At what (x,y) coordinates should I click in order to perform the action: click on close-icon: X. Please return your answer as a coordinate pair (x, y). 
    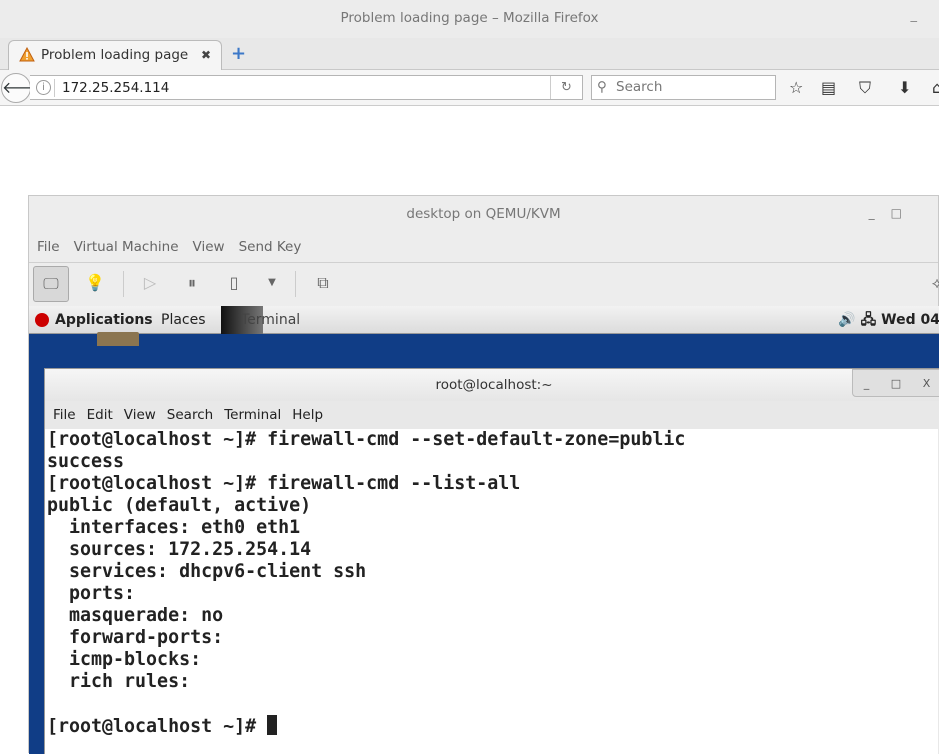
    Looking at the image, I should click on (927, 383).